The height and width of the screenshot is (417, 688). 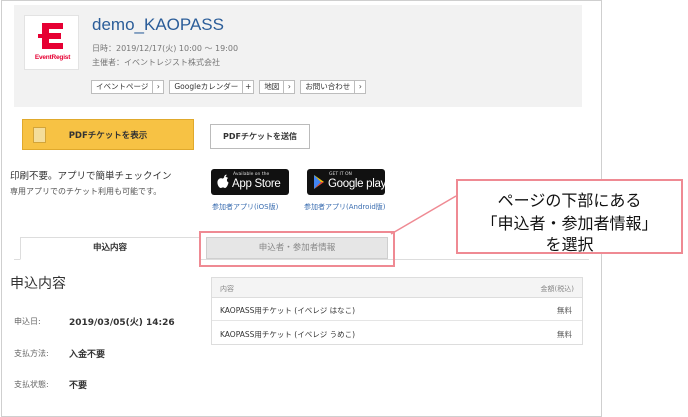 I want to click on ticket-name: KAOPASS用チケット (イベレジ はなこ), so click(x=288, y=310).